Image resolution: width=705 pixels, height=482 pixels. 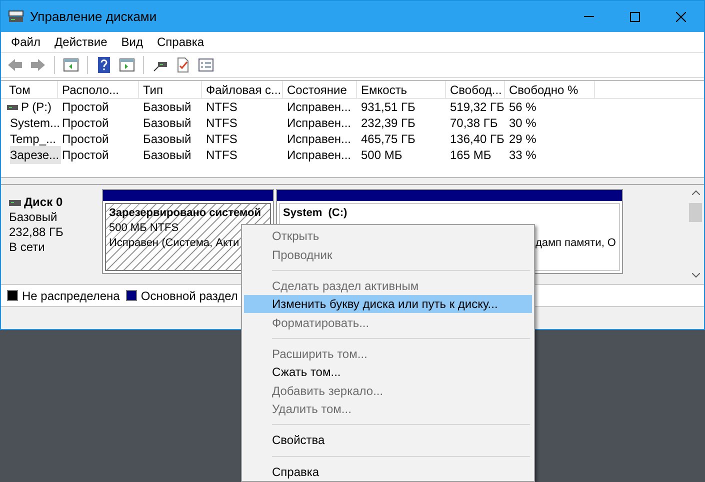 I want to click on table-cell-text: 56 %, so click(x=522, y=107).